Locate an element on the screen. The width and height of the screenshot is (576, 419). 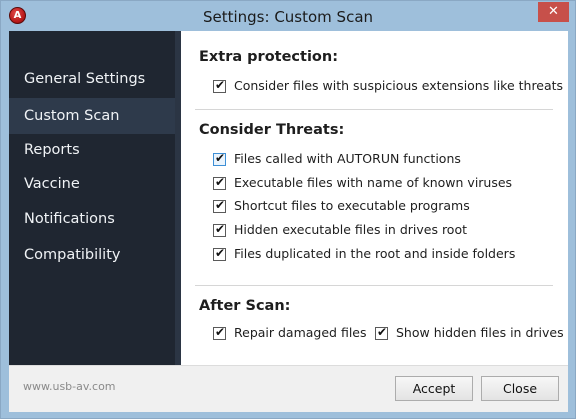
sidebar-item-custom-scan: Custom Scan is located at coordinates (95, 116).